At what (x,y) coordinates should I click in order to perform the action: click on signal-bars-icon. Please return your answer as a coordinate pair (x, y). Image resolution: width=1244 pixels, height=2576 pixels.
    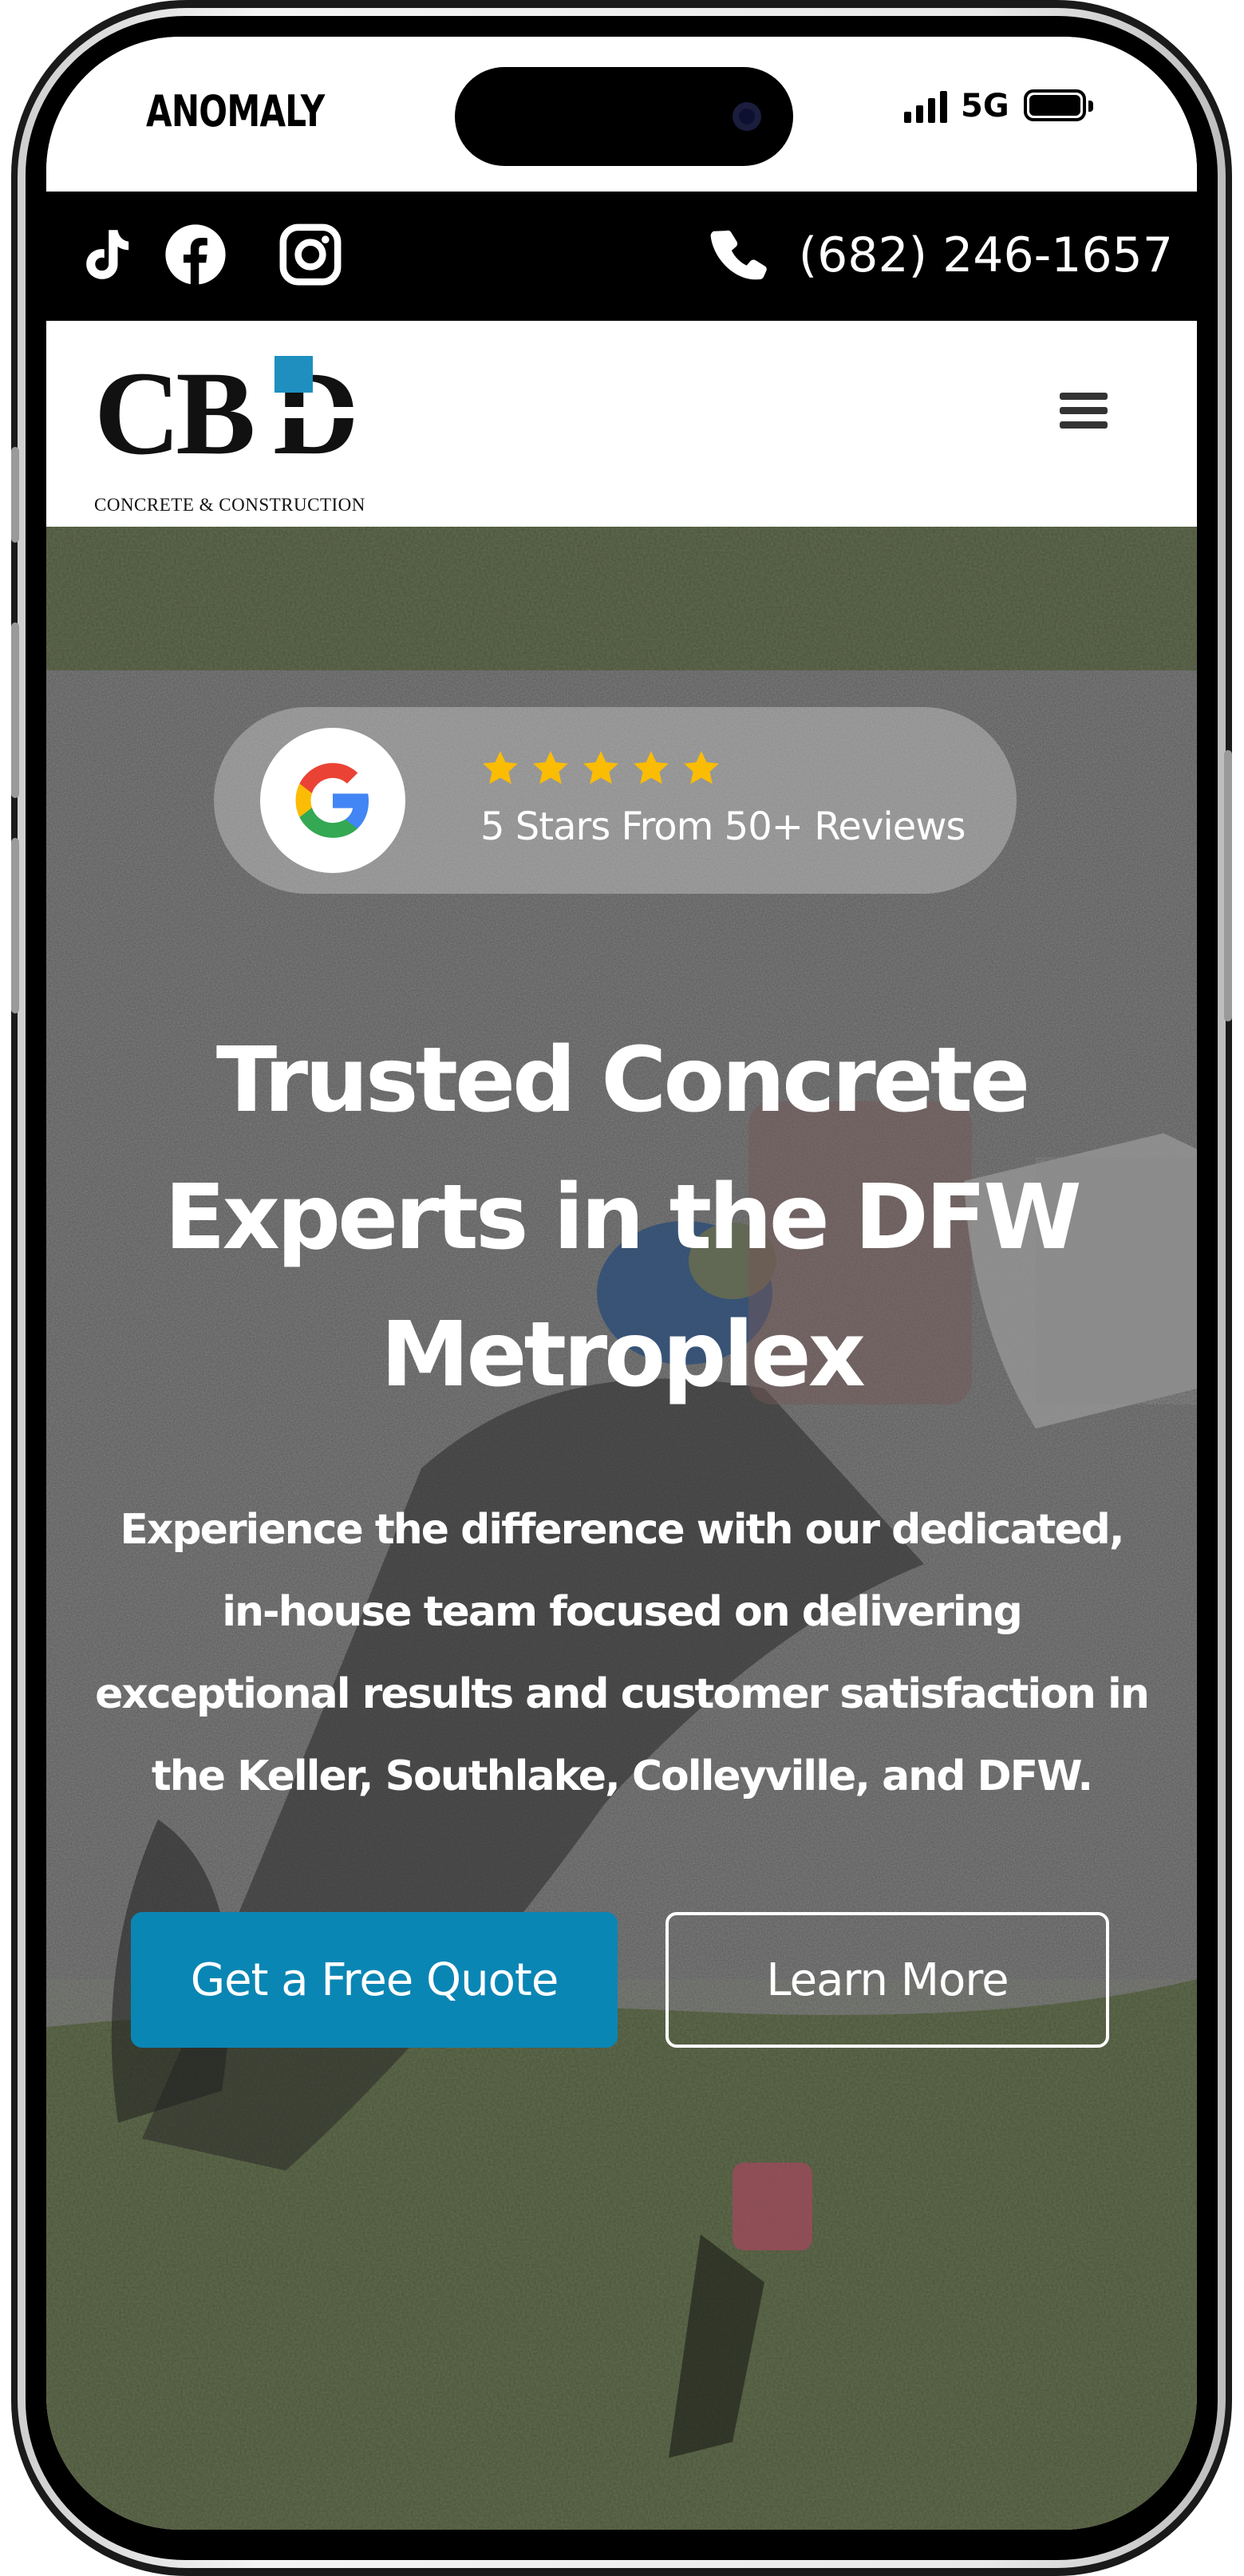
    Looking at the image, I should click on (926, 107).